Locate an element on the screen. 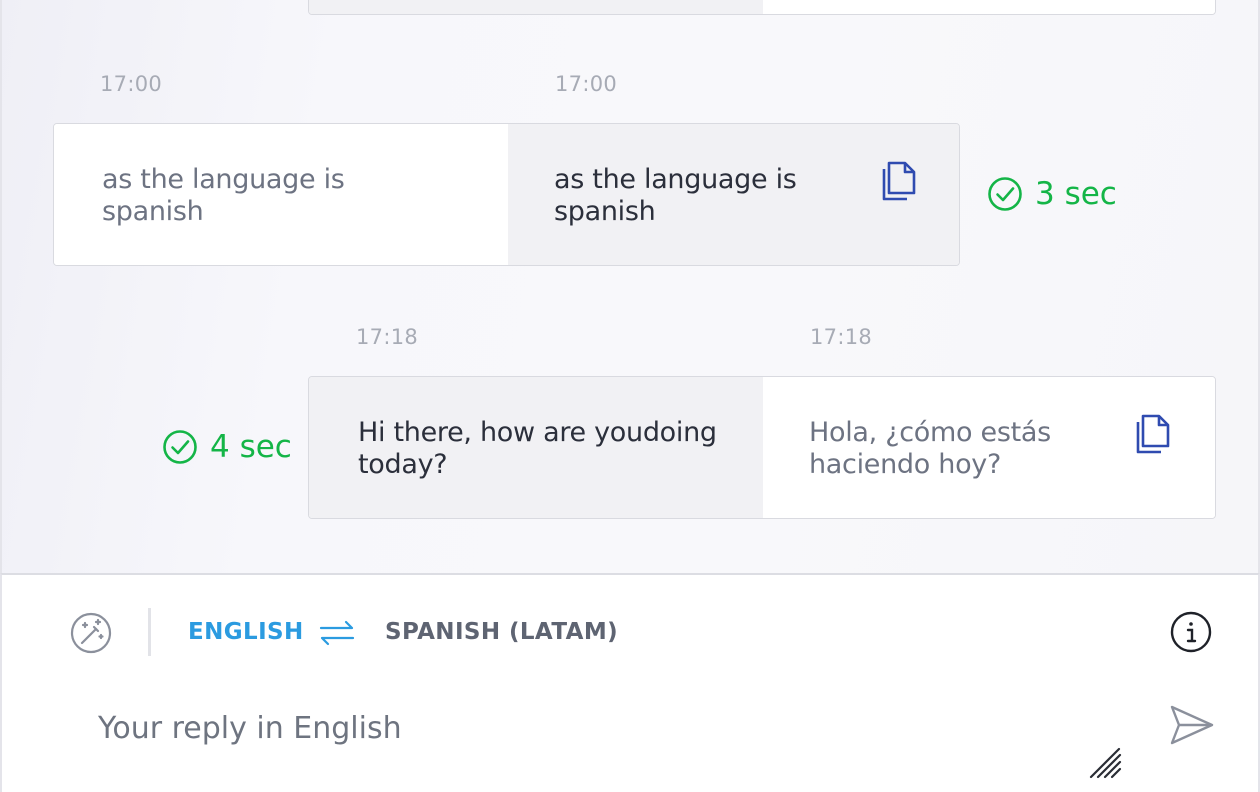 The width and height of the screenshot is (1260, 792). toolbar-divider is located at coordinates (149, 632).